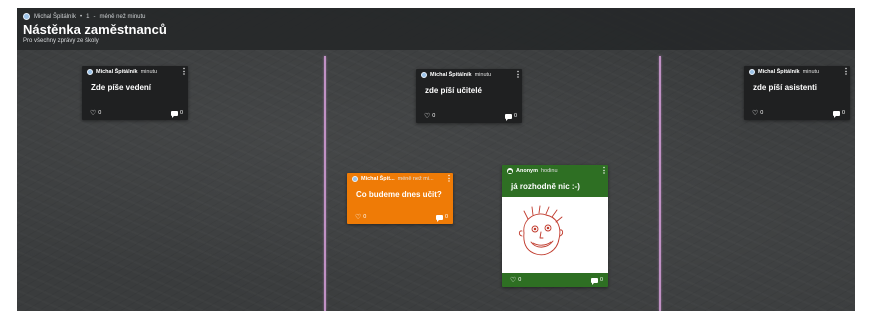 This screenshot has height=311, width=873. What do you see at coordinates (785, 87) in the screenshot?
I see `post-text: zde píší asistenti` at bounding box center [785, 87].